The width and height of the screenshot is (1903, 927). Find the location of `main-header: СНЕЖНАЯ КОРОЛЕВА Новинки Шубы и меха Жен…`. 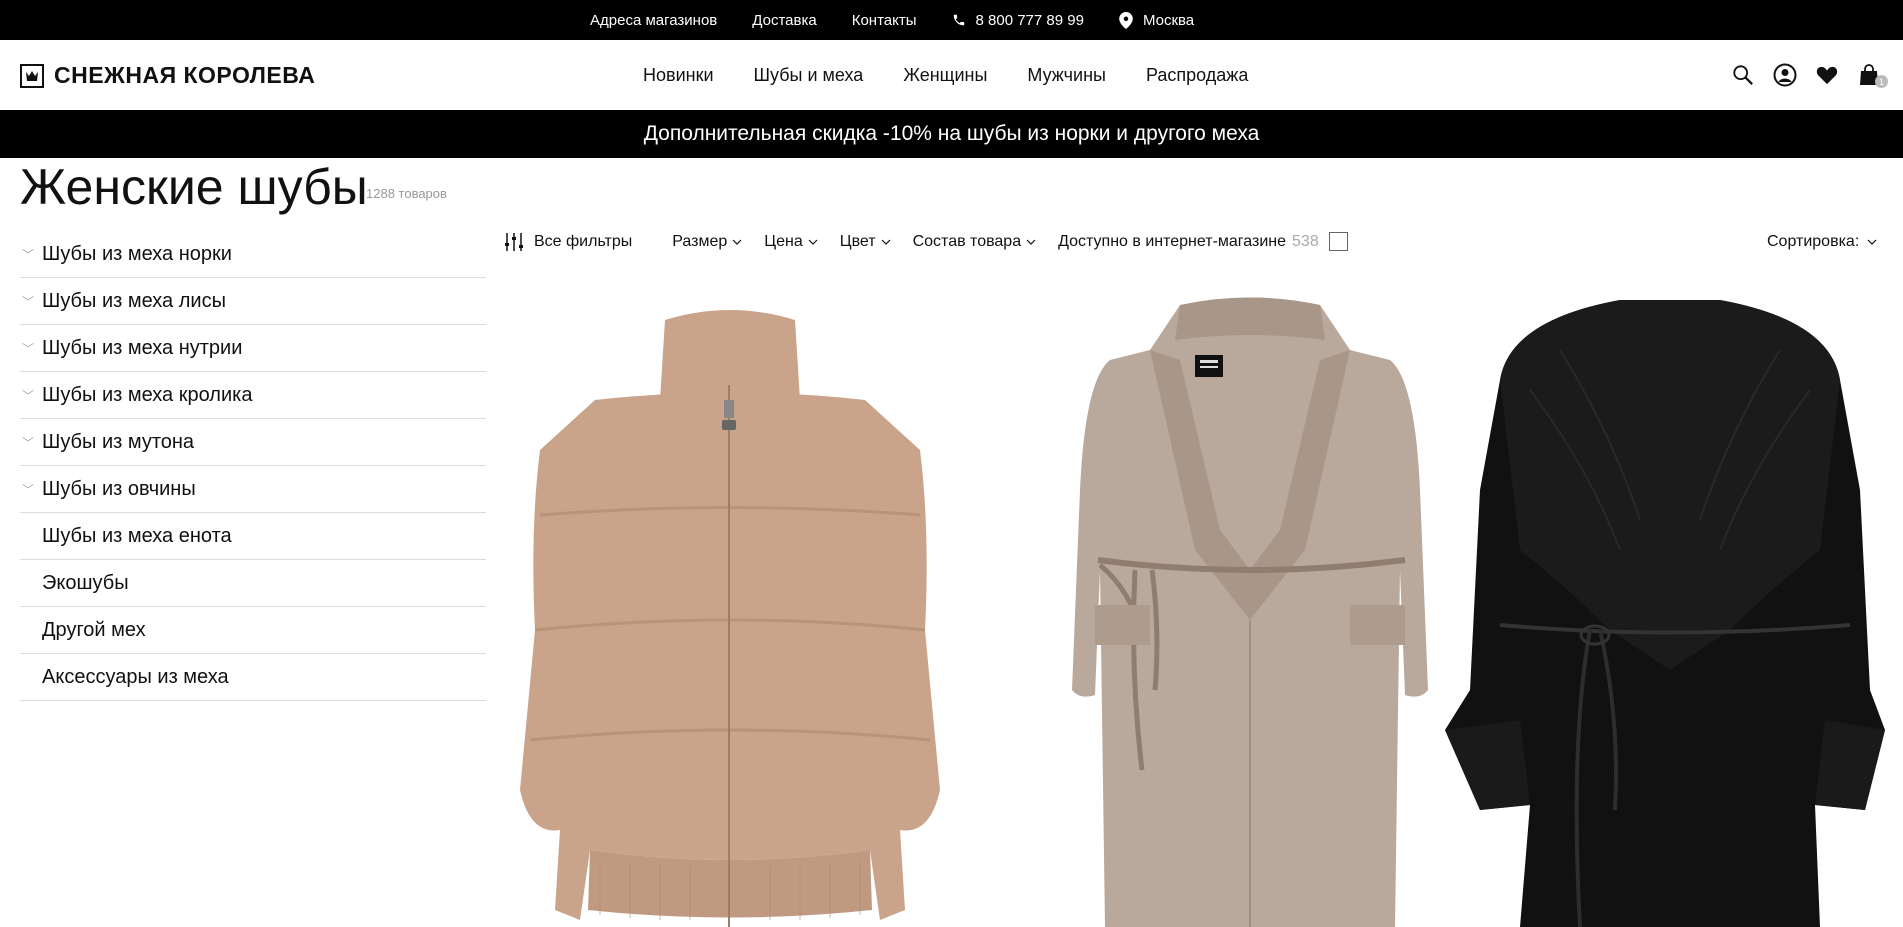

main-header: СНЕЖНАЯ КОРОЛЕВА Новинки Шубы и меха Жен… is located at coordinates (951, 75).